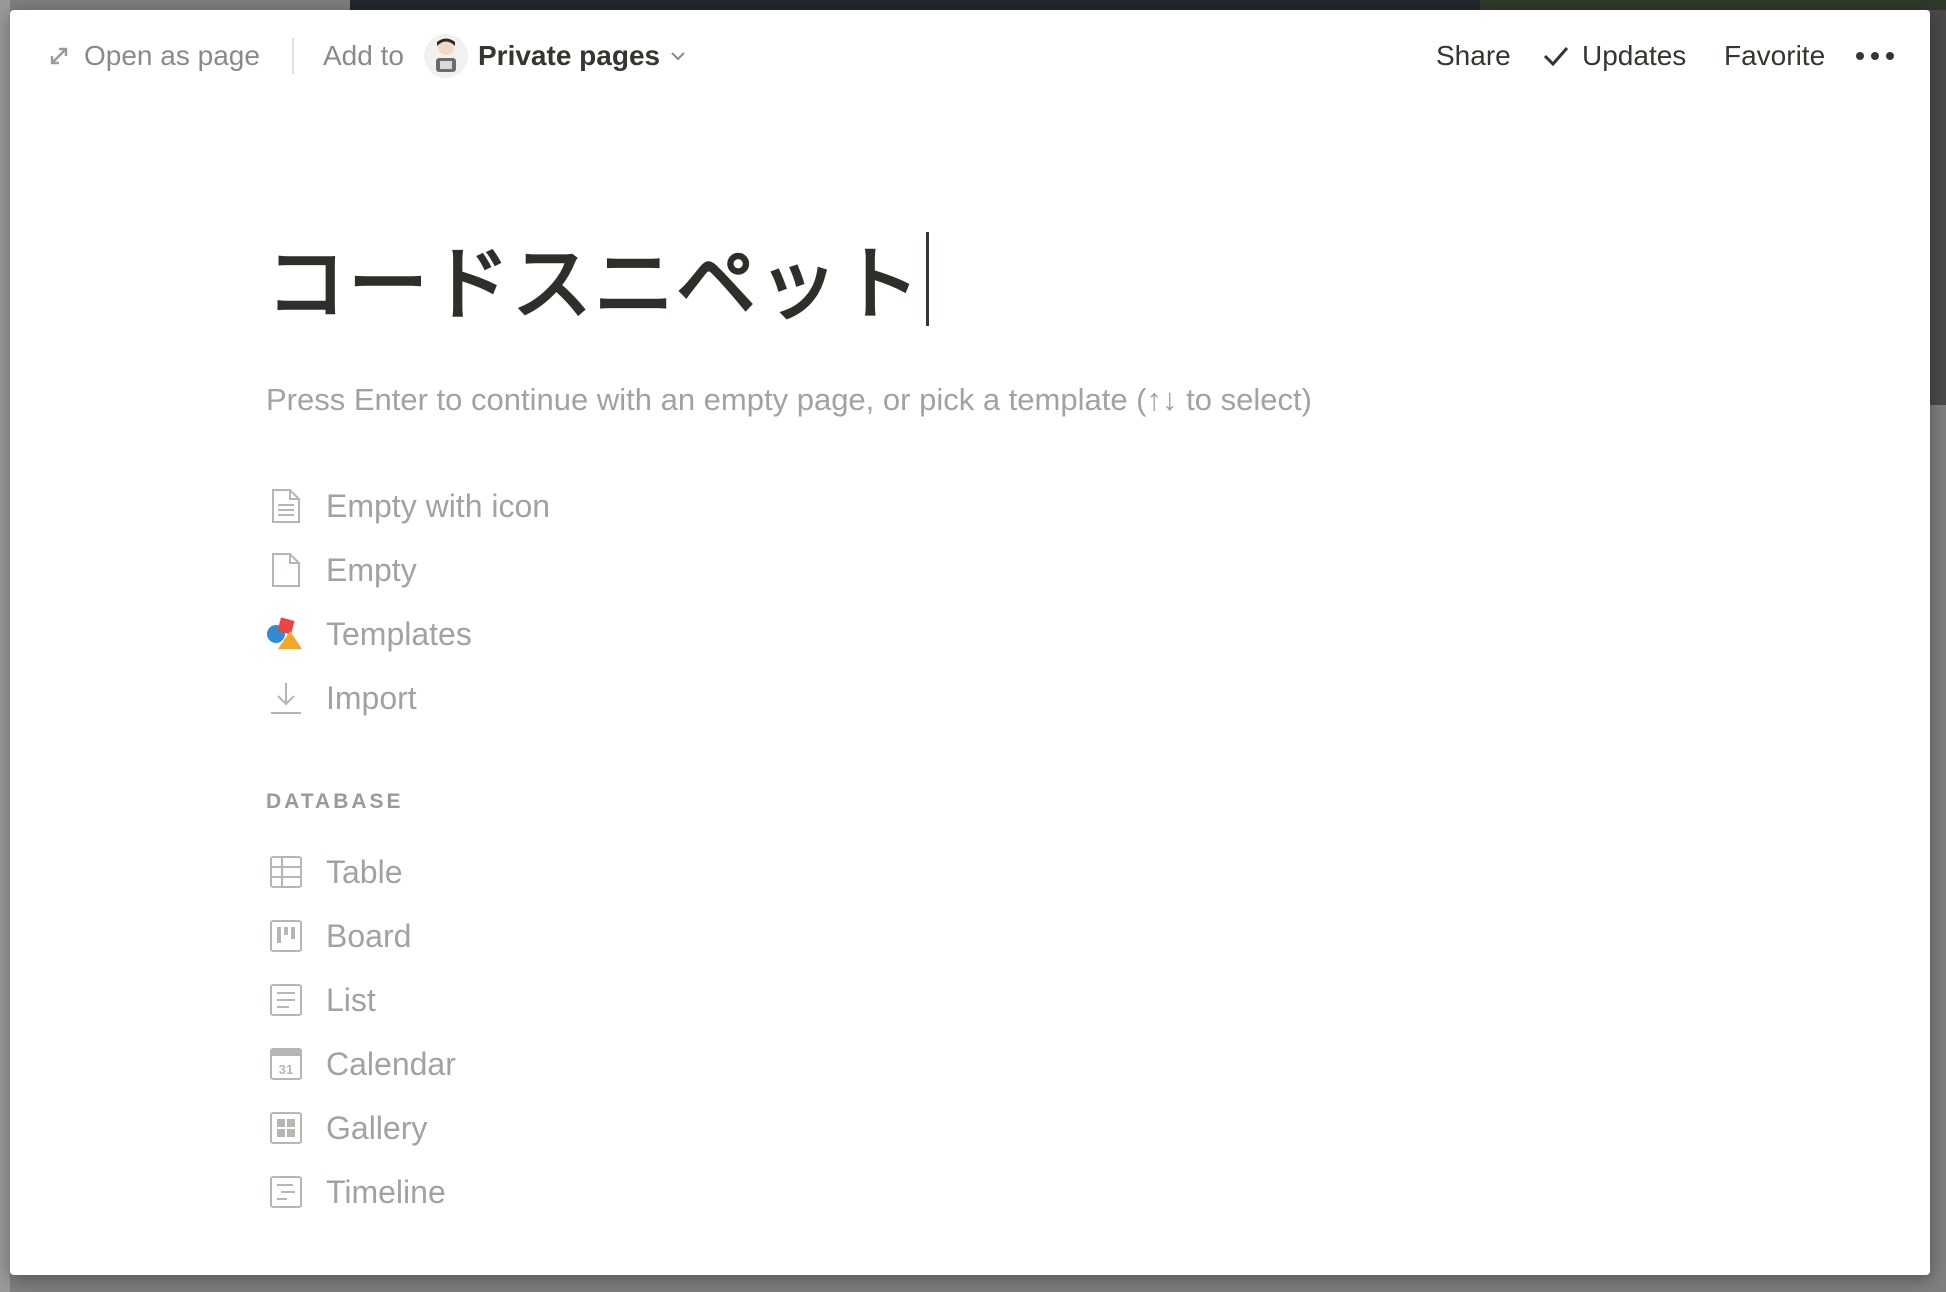 The width and height of the screenshot is (1946, 1292). I want to click on more-dots-icon, so click(1875, 56).